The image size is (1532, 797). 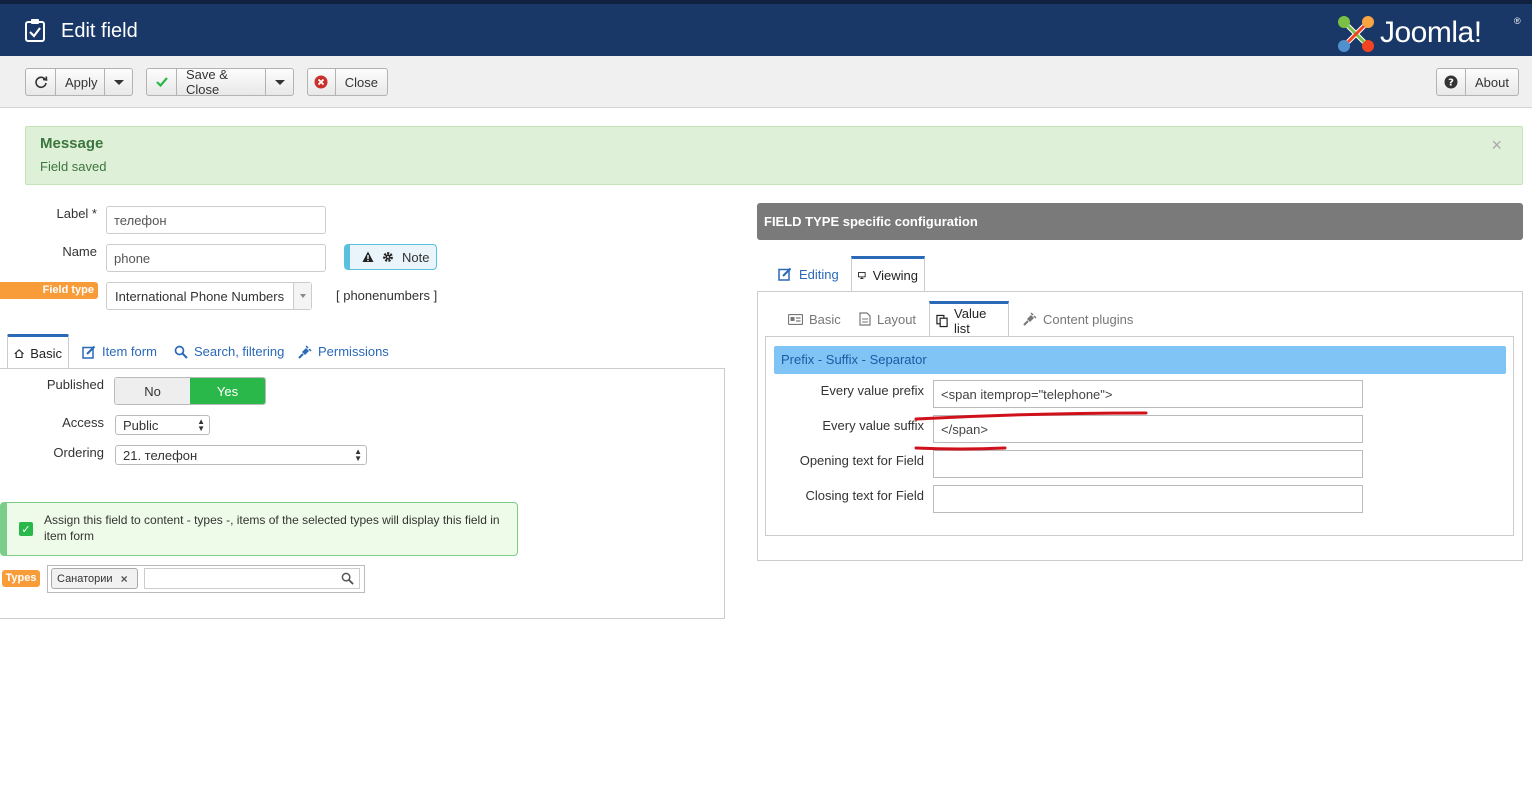 What do you see at coordinates (353, 351) in the screenshot?
I see `tab-permissions-label: Permissions` at bounding box center [353, 351].